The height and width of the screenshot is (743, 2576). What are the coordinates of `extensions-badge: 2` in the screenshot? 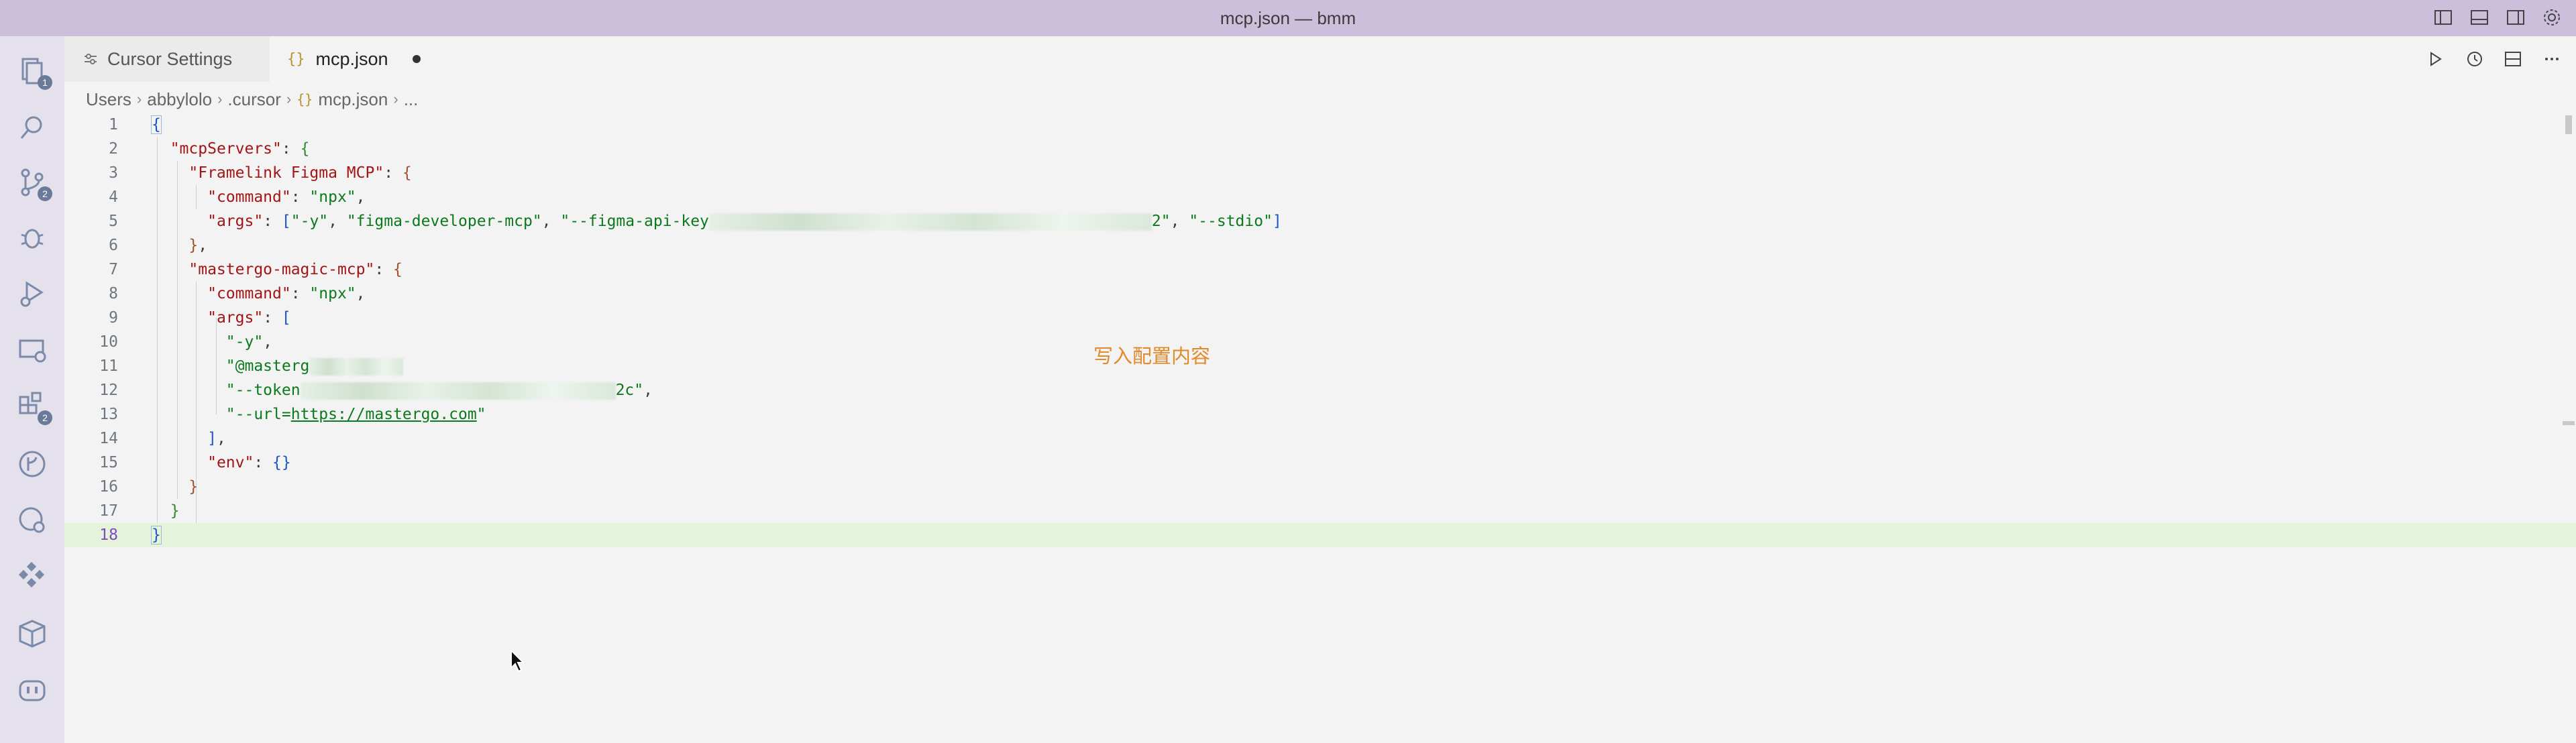 It's located at (45, 417).